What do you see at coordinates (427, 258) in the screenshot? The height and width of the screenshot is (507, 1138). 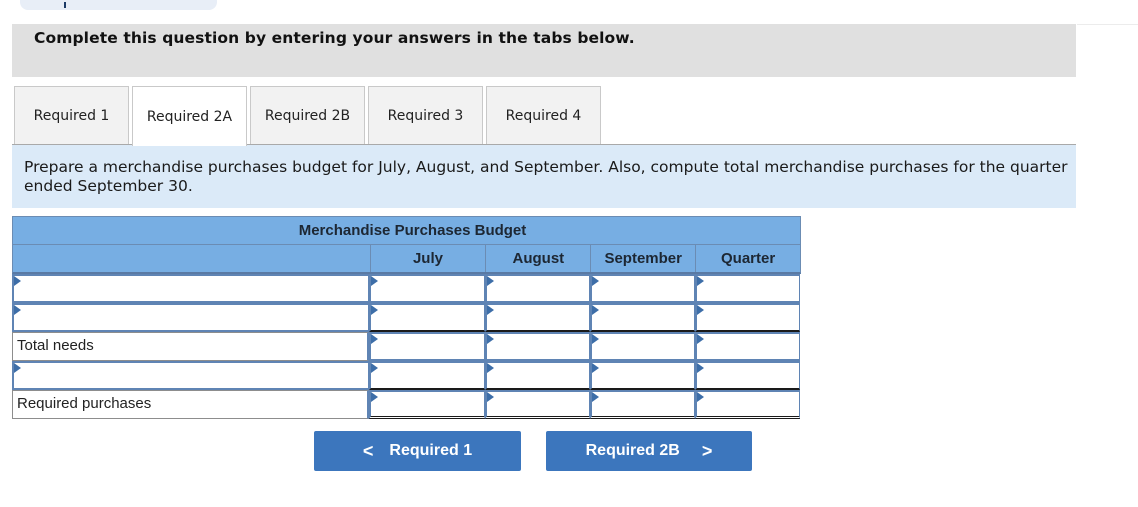 I see `header-july: July` at bounding box center [427, 258].